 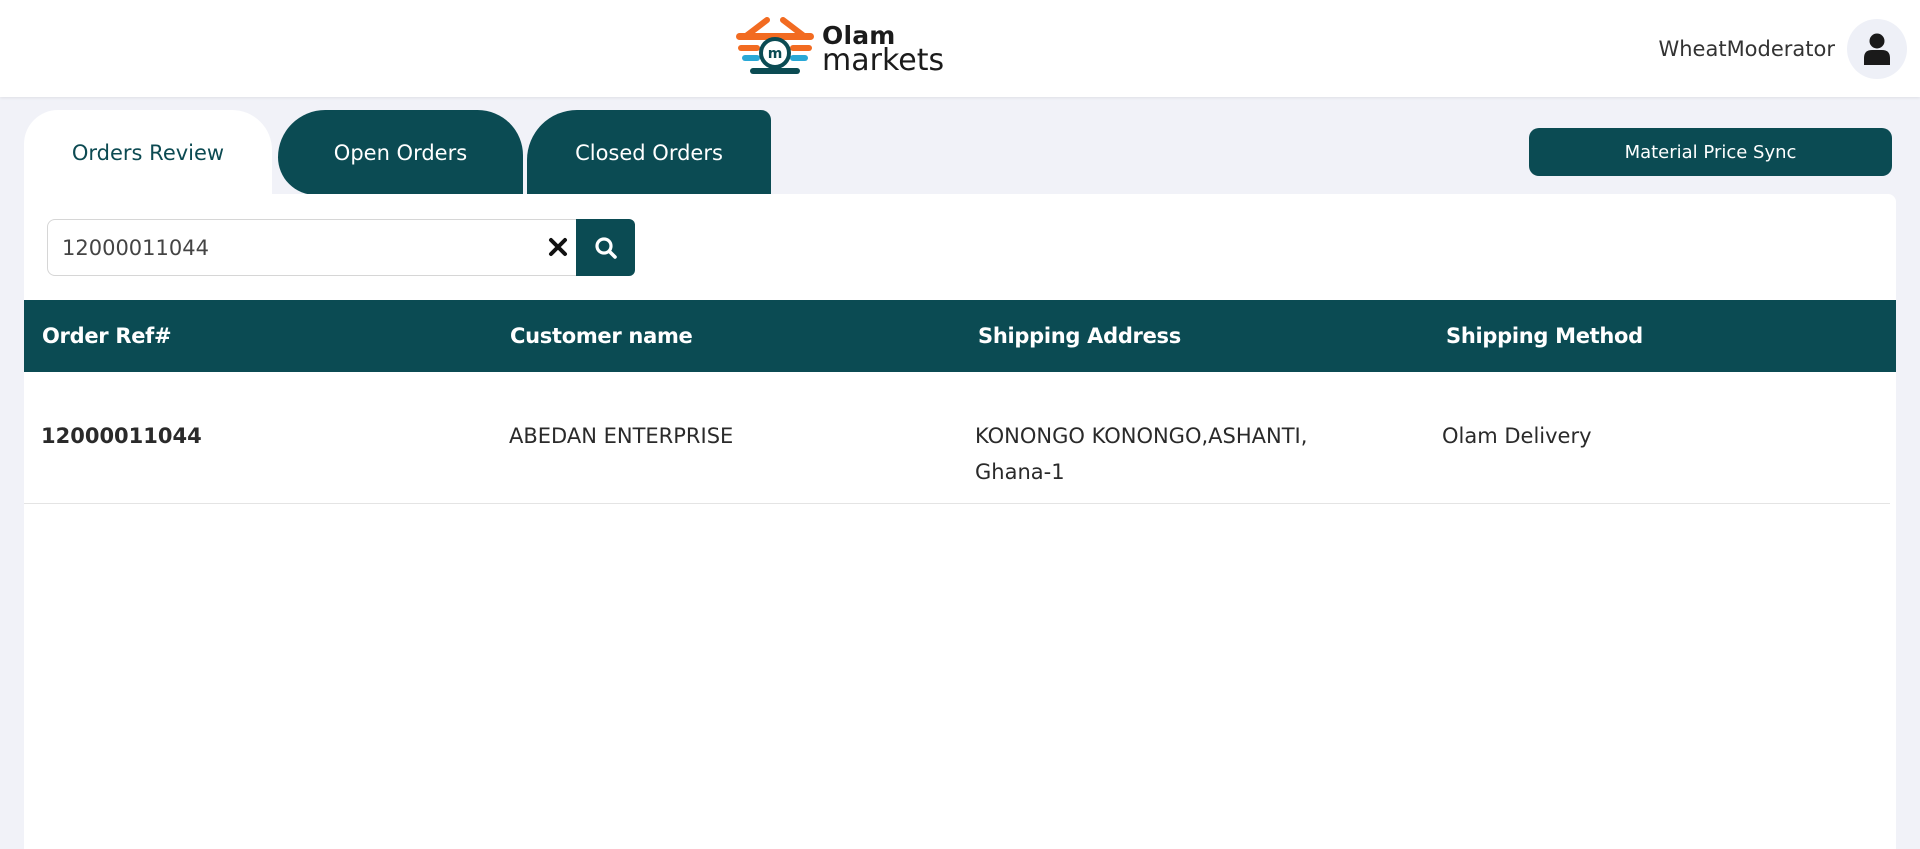 I want to click on tab-label: Open Orders, so click(x=400, y=152).